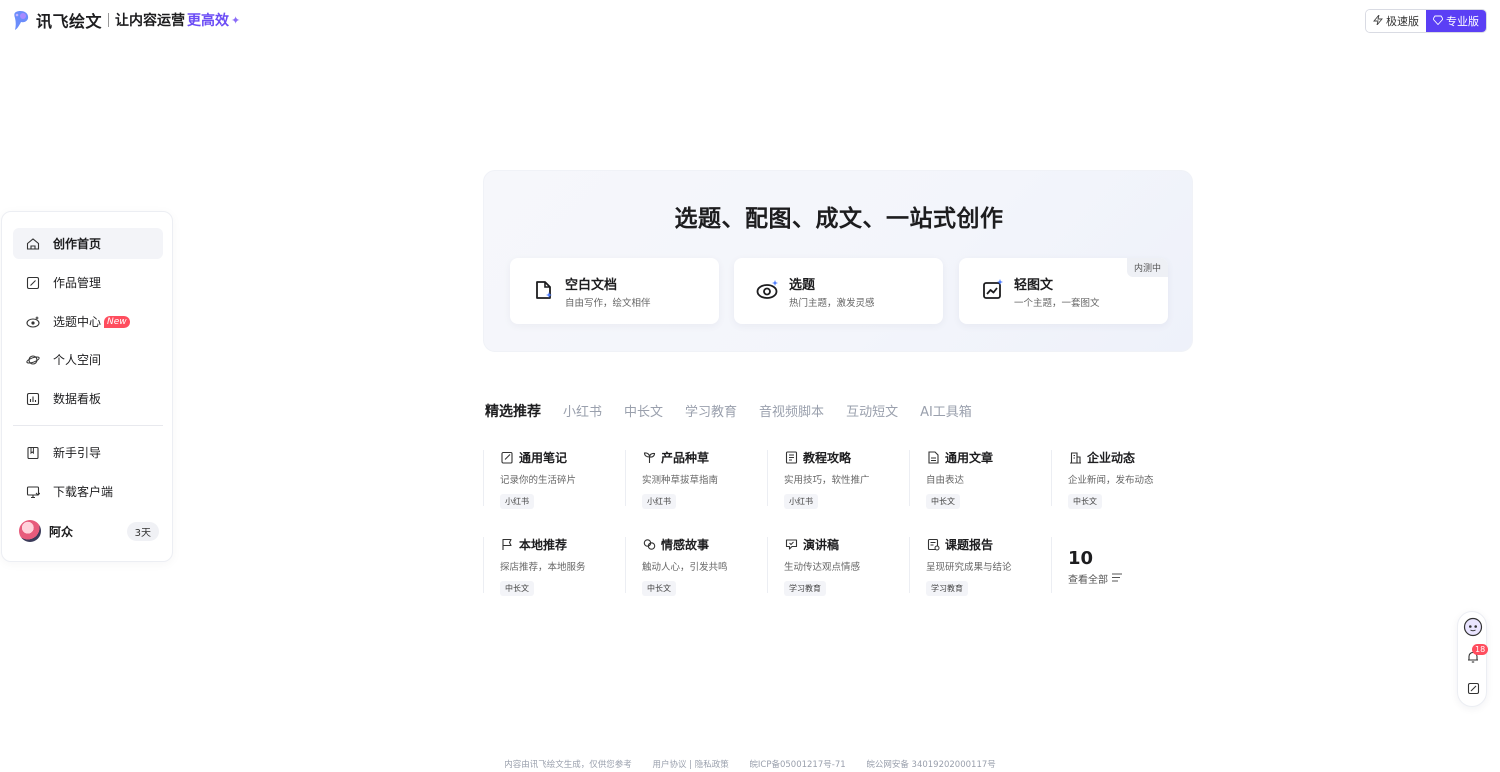 This screenshot has height=772, width=1500. What do you see at coordinates (142, 531) in the screenshot?
I see `membership-days-badge: 3天` at bounding box center [142, 531].